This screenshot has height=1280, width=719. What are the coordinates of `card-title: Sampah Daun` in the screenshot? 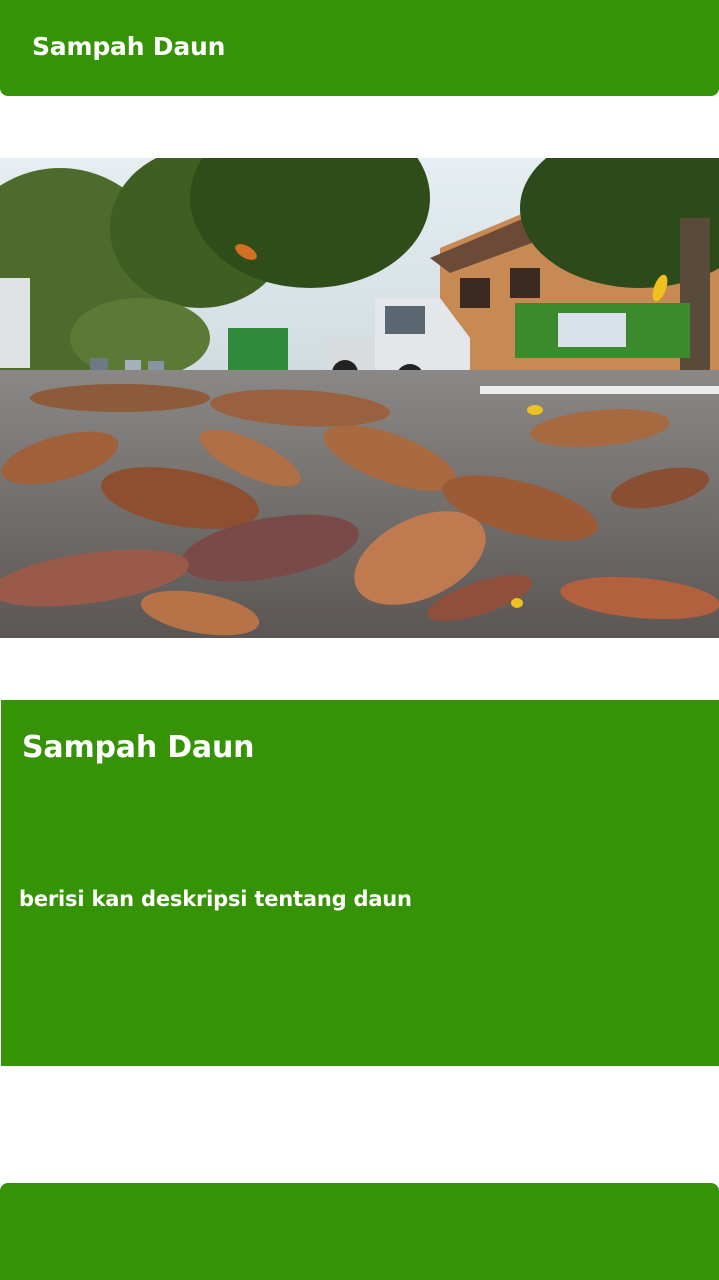 It's located at (138, 747).